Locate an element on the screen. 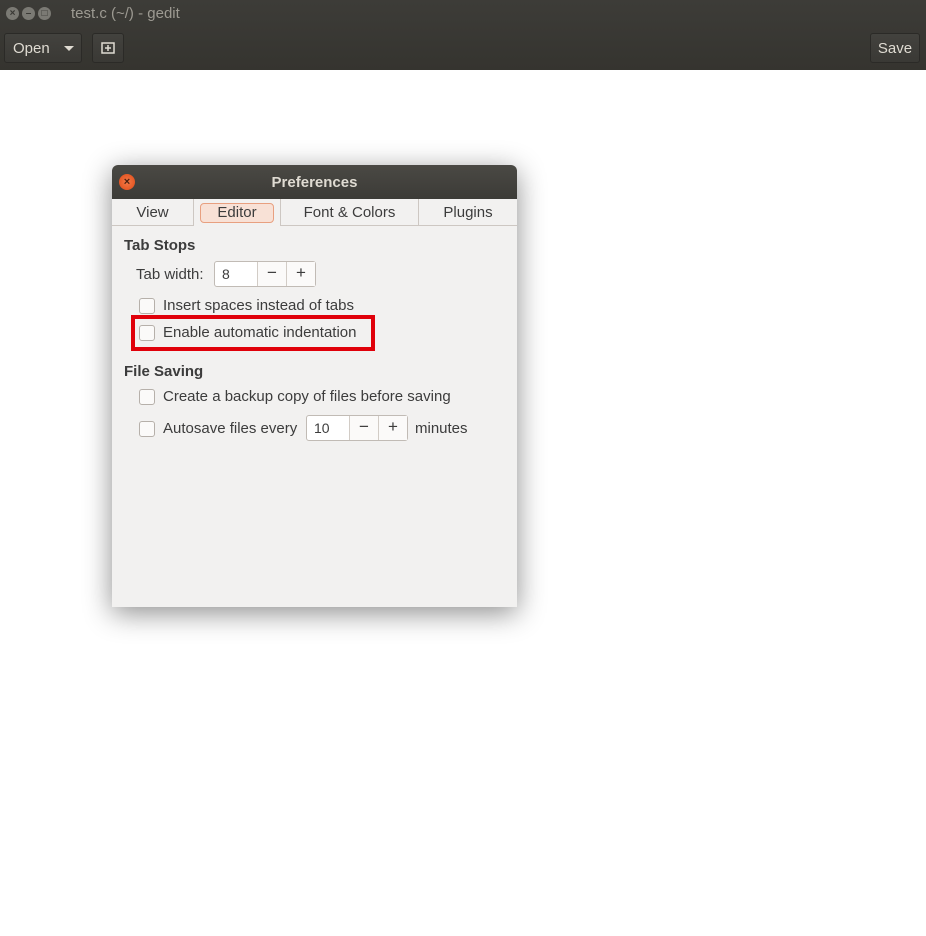 This screenshot has height=936, width=926. dialog-header: × Preferences is located at coordinates (314, 182).